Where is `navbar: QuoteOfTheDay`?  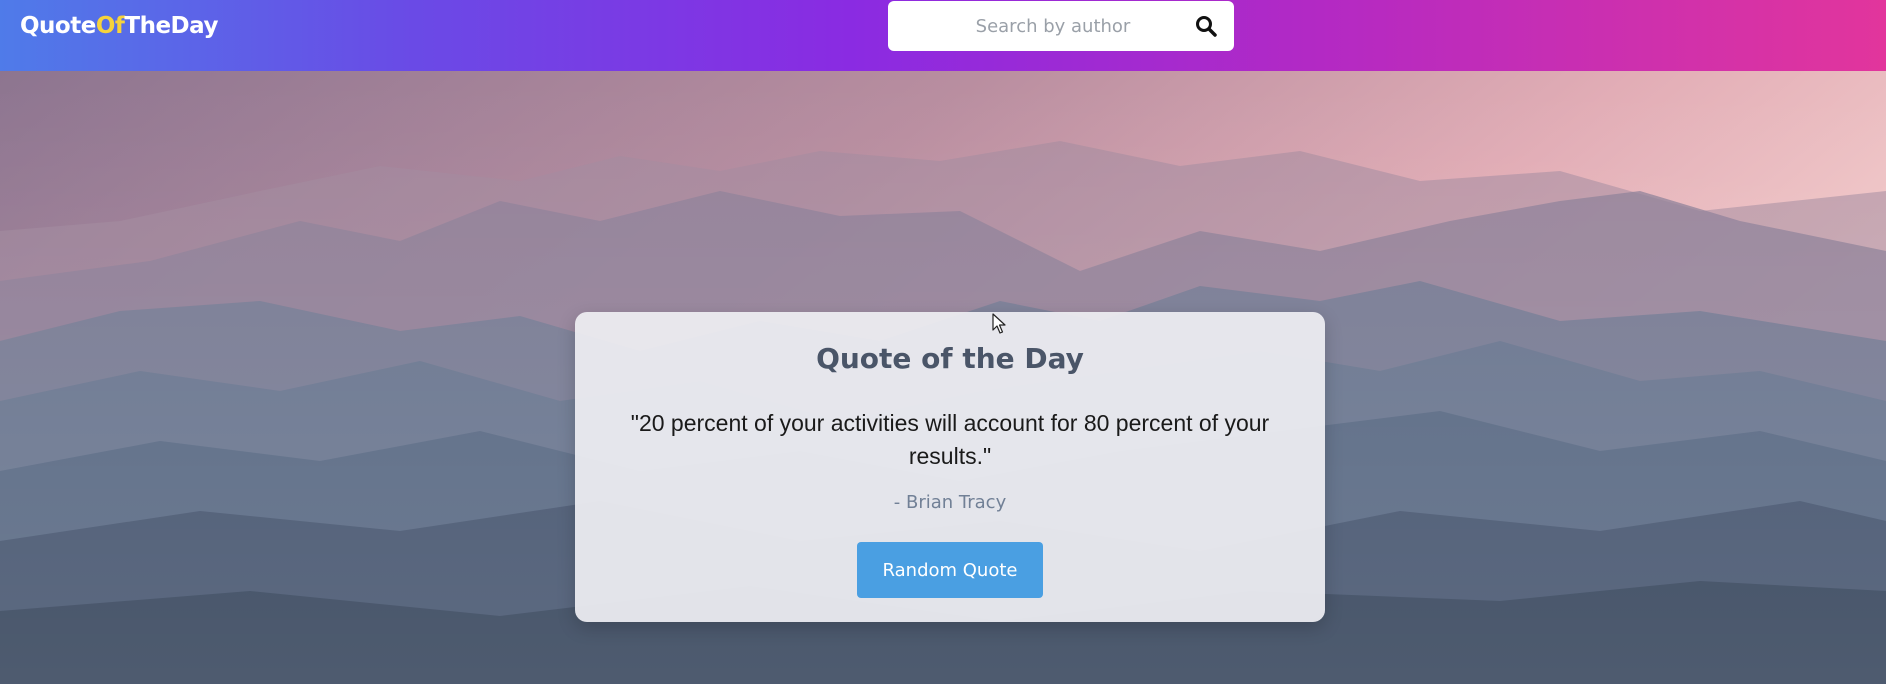 navbar: QuoteOfTheDay is located at coordinates (943, 35).